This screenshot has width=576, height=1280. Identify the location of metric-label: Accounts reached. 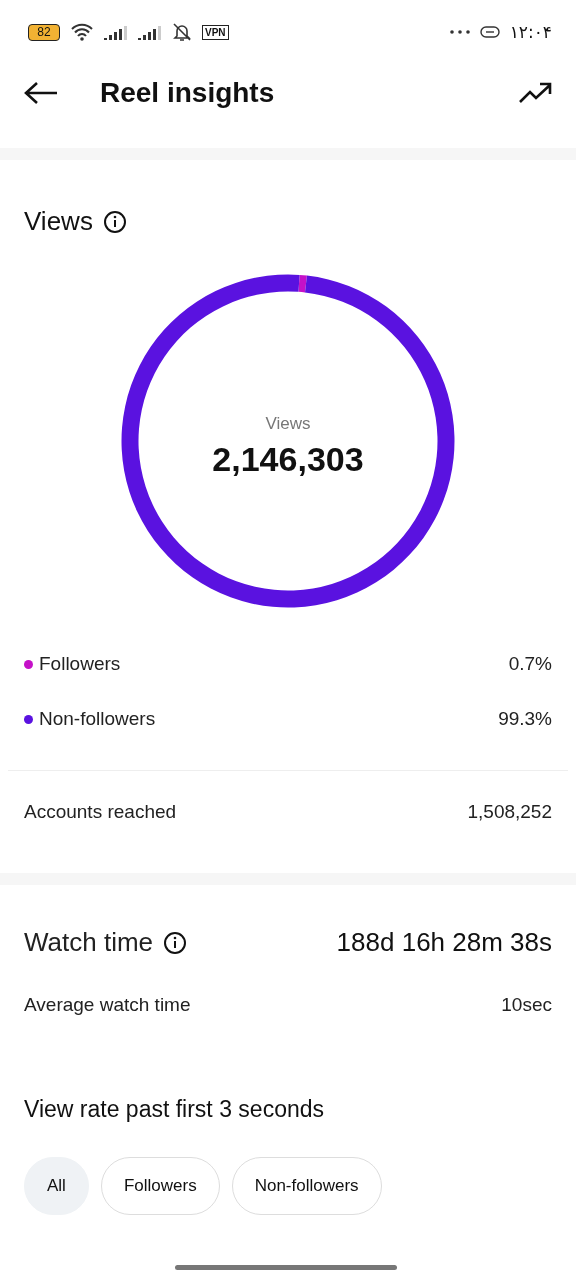
(100, 812).